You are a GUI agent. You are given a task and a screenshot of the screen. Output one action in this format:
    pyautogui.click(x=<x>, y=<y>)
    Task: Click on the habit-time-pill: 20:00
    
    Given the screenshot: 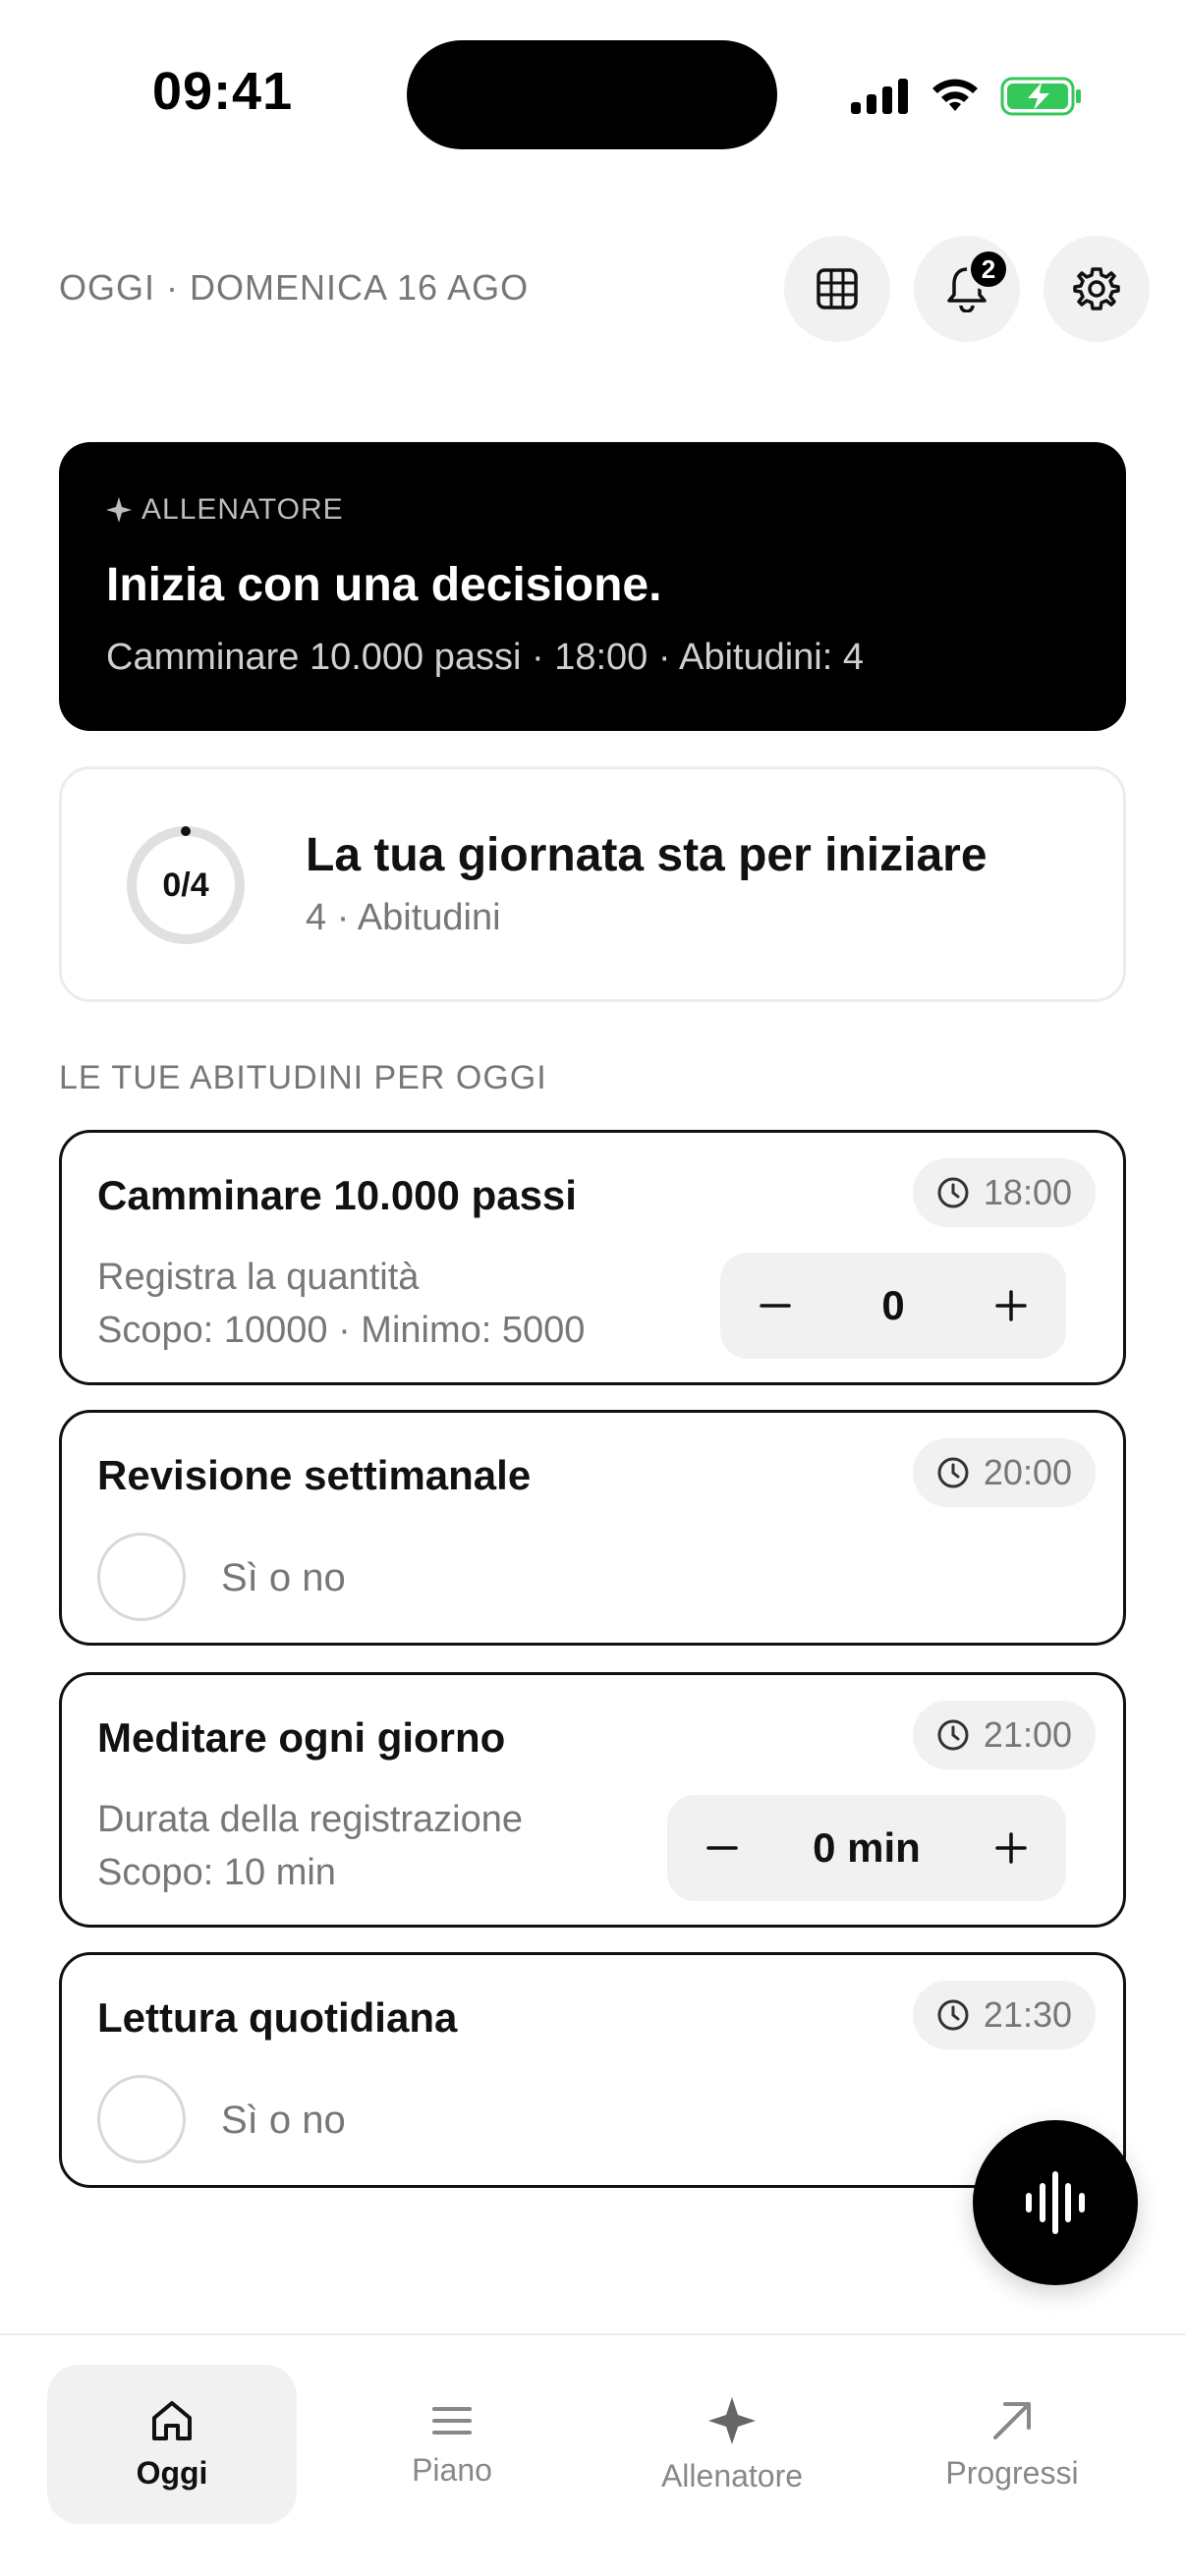 What is the action you would take?
    pyautogui.click(x=1004, y=1472)
    